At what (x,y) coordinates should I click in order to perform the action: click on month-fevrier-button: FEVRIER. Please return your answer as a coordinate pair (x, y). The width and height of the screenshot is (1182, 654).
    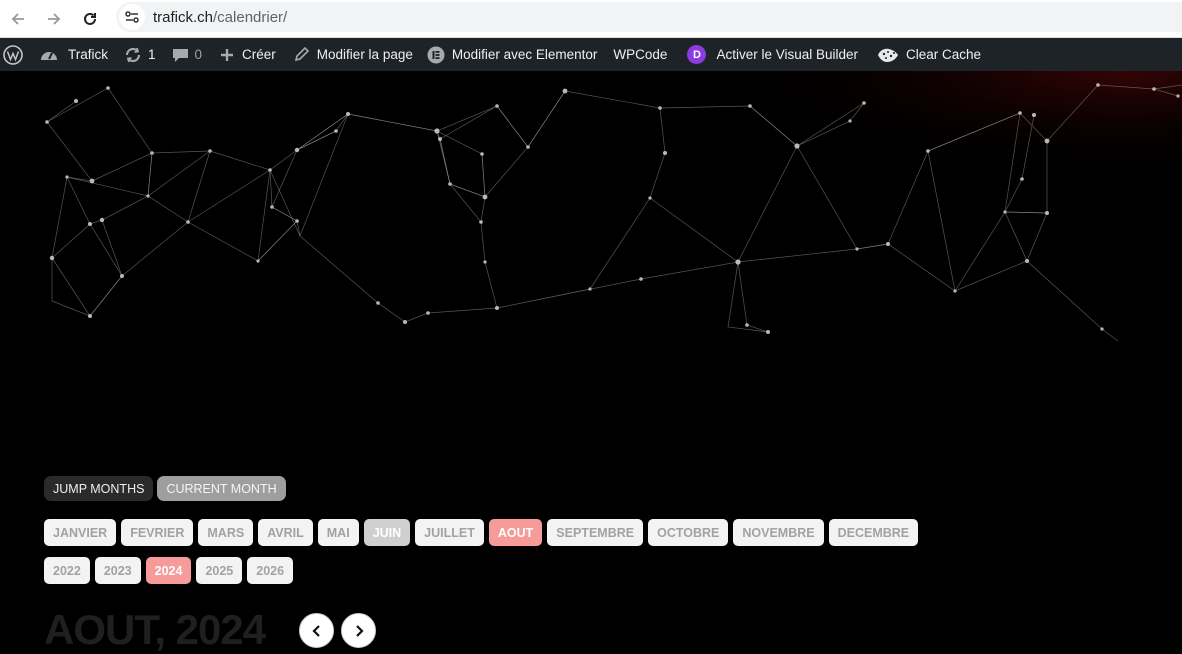
    Looking at the image, I should click on (157, 532).